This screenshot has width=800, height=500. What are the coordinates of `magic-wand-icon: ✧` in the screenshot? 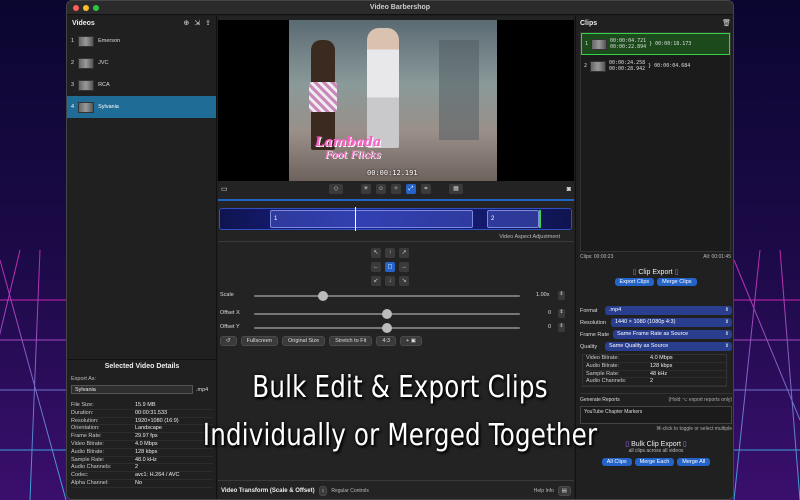 It's located at (396, 189).